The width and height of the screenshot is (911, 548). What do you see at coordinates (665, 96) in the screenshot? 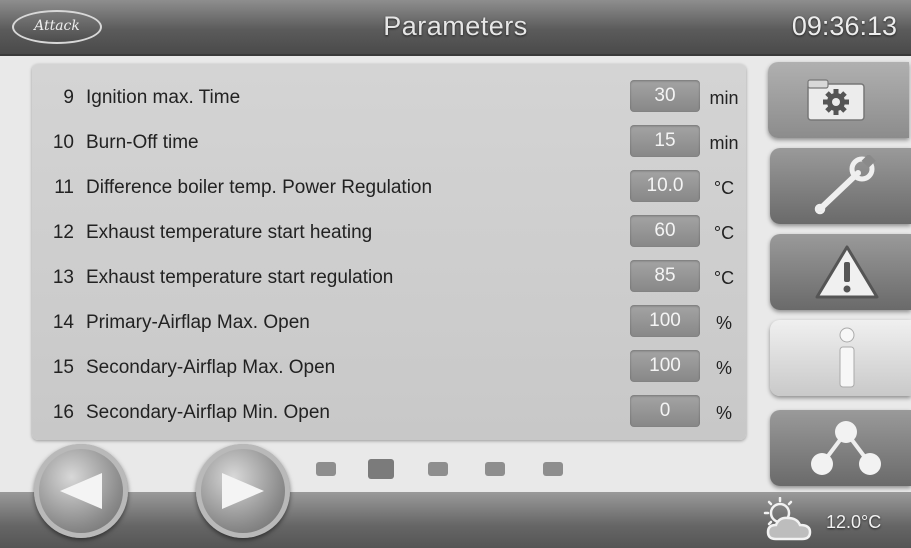
I see `parameter-value-field: 30` at bounding box center [665, 96].